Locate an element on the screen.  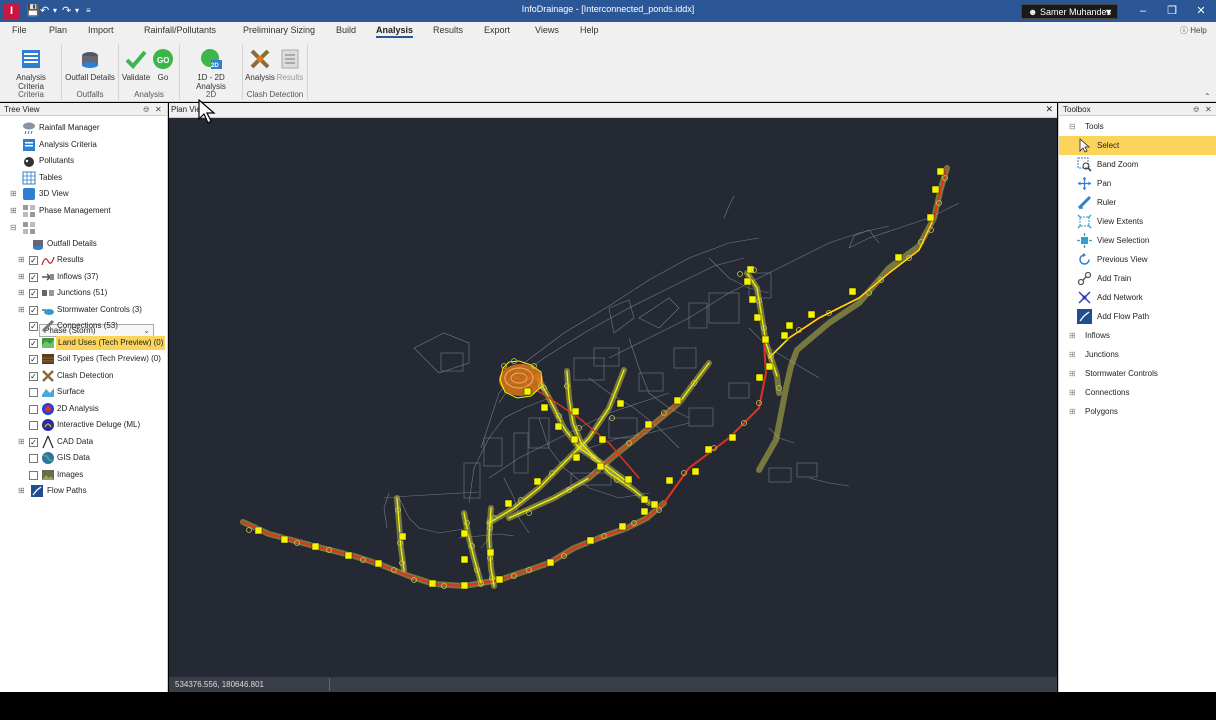
tool-add-train: Add Train is located at coordinates (1137, 278).